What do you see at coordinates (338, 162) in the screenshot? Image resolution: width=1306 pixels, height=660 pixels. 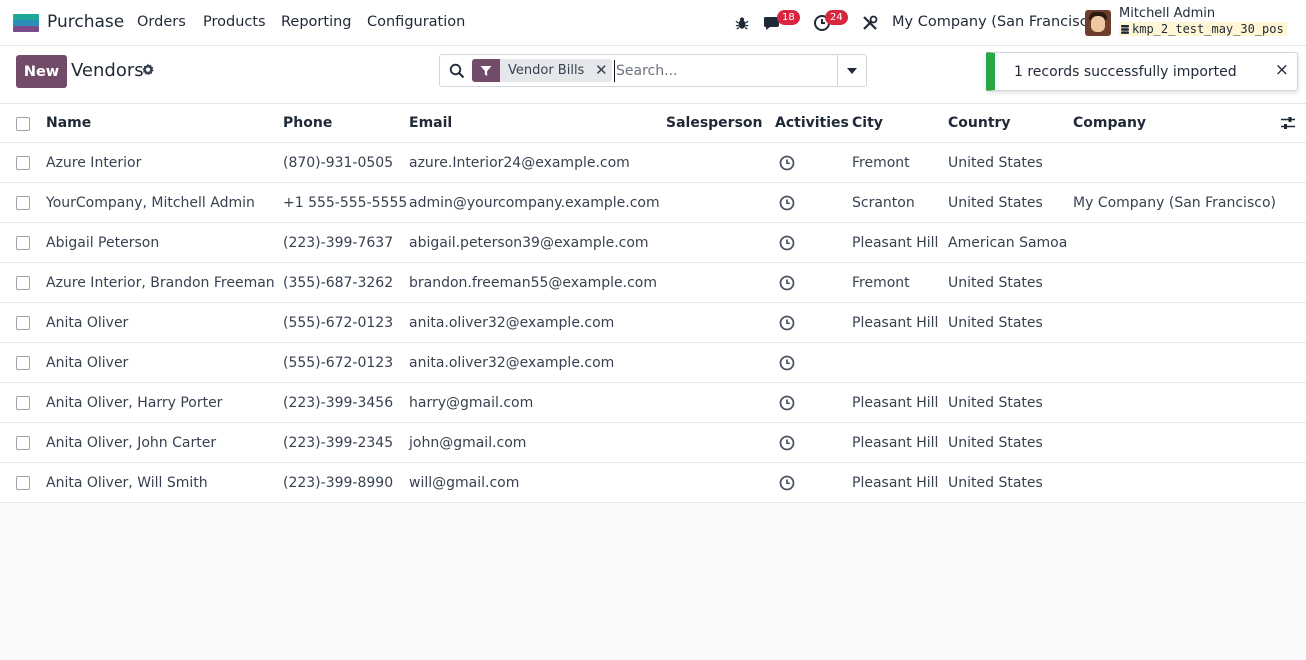 I see `cell-phone: (870)-931-0505` at bounding box center [338, 162].